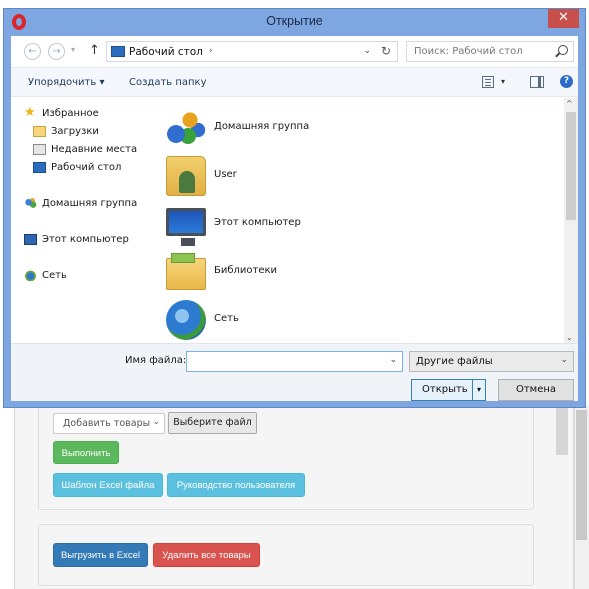 This screenshot has height=589, width=589. Describe the element at coordinates (225, 174) in the screenshot. I see `file-item-name: User` at that location.